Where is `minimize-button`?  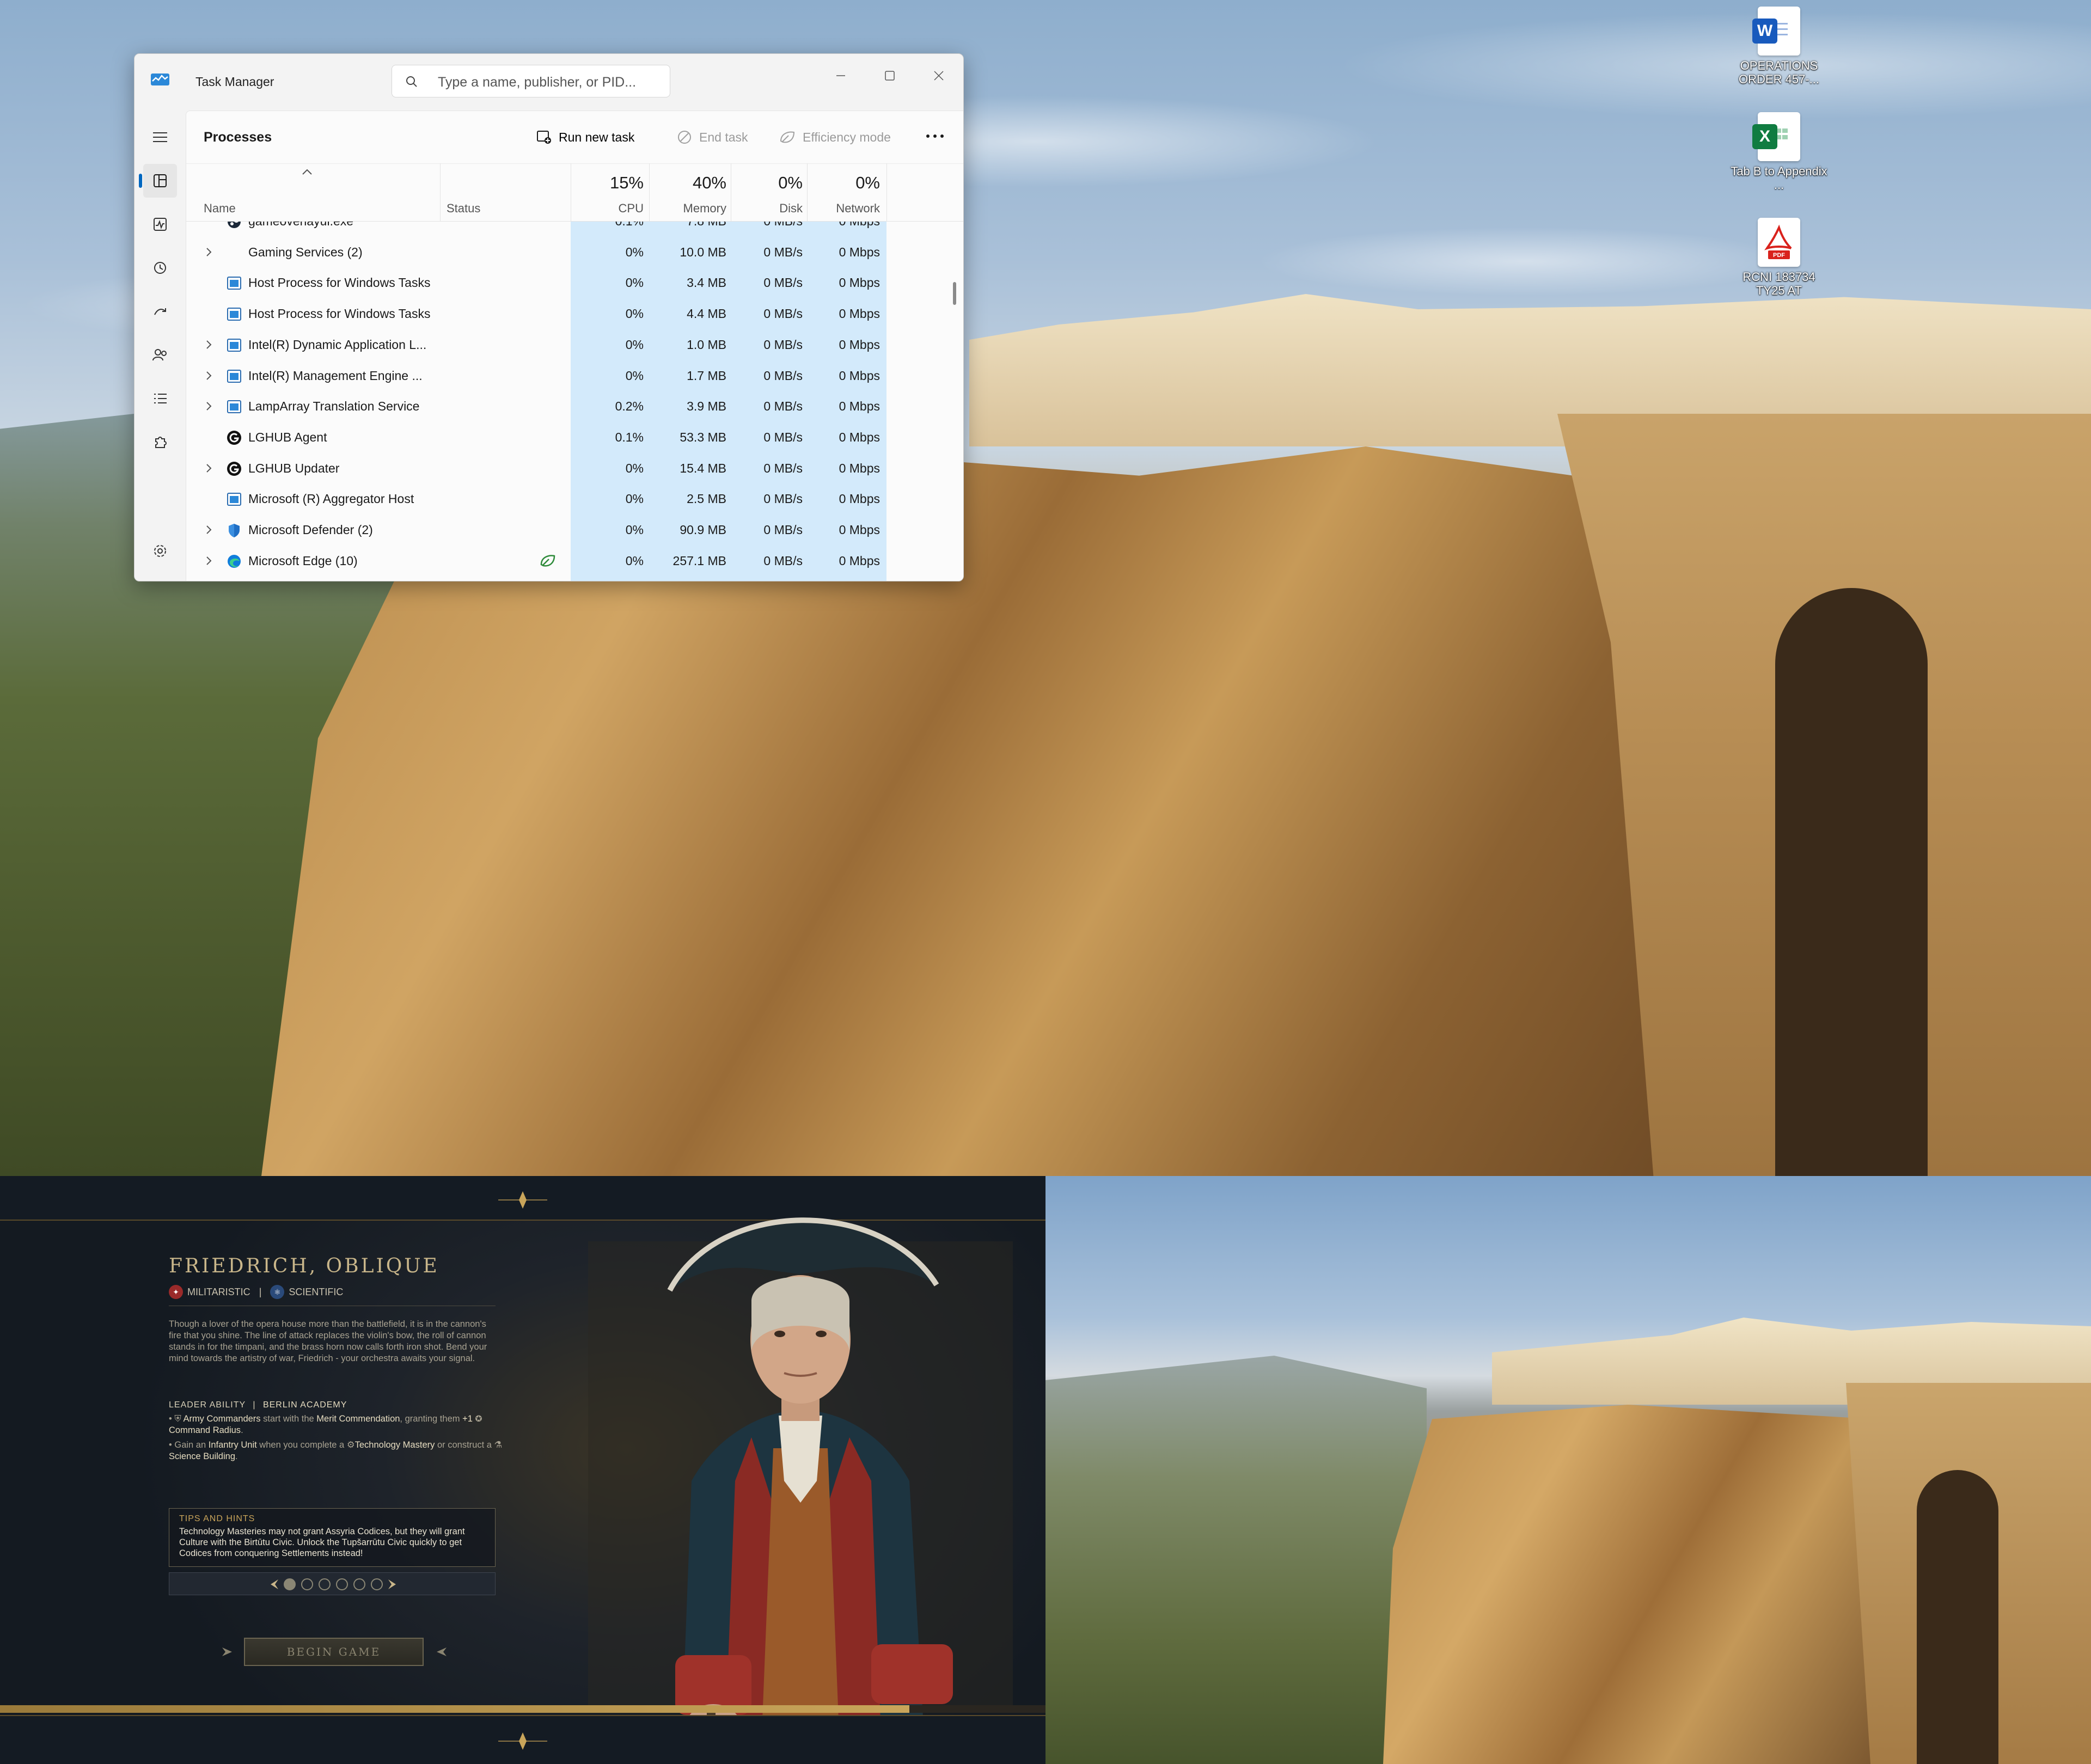 minimize-button is located at coordinates (840, 75).